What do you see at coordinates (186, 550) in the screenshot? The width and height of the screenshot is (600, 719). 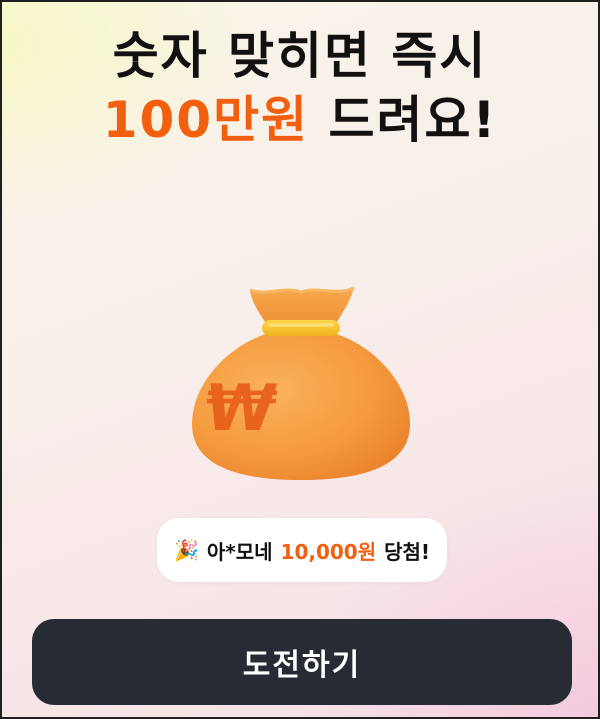 I see `party-popper-icon: 🎉` at bounding box center [186, 550].